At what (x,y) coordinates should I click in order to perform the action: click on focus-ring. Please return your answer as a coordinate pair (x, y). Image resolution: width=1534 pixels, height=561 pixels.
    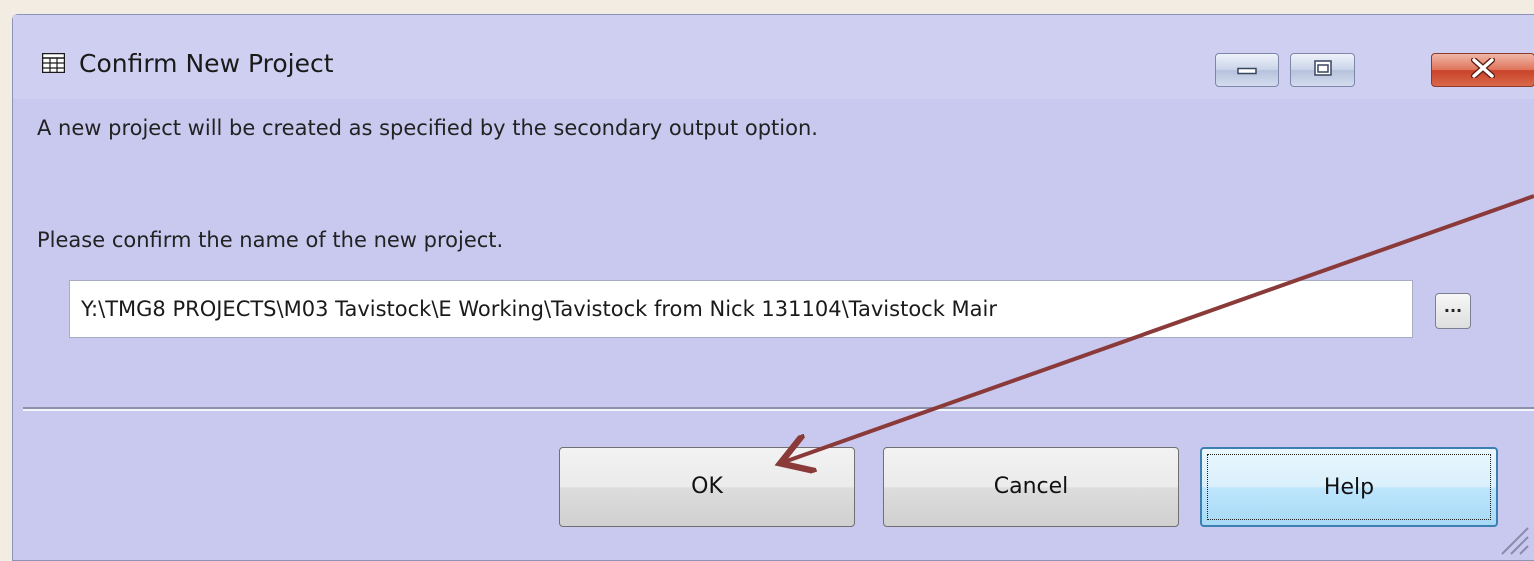
    Looking at the image, I should click on (1349, 487).